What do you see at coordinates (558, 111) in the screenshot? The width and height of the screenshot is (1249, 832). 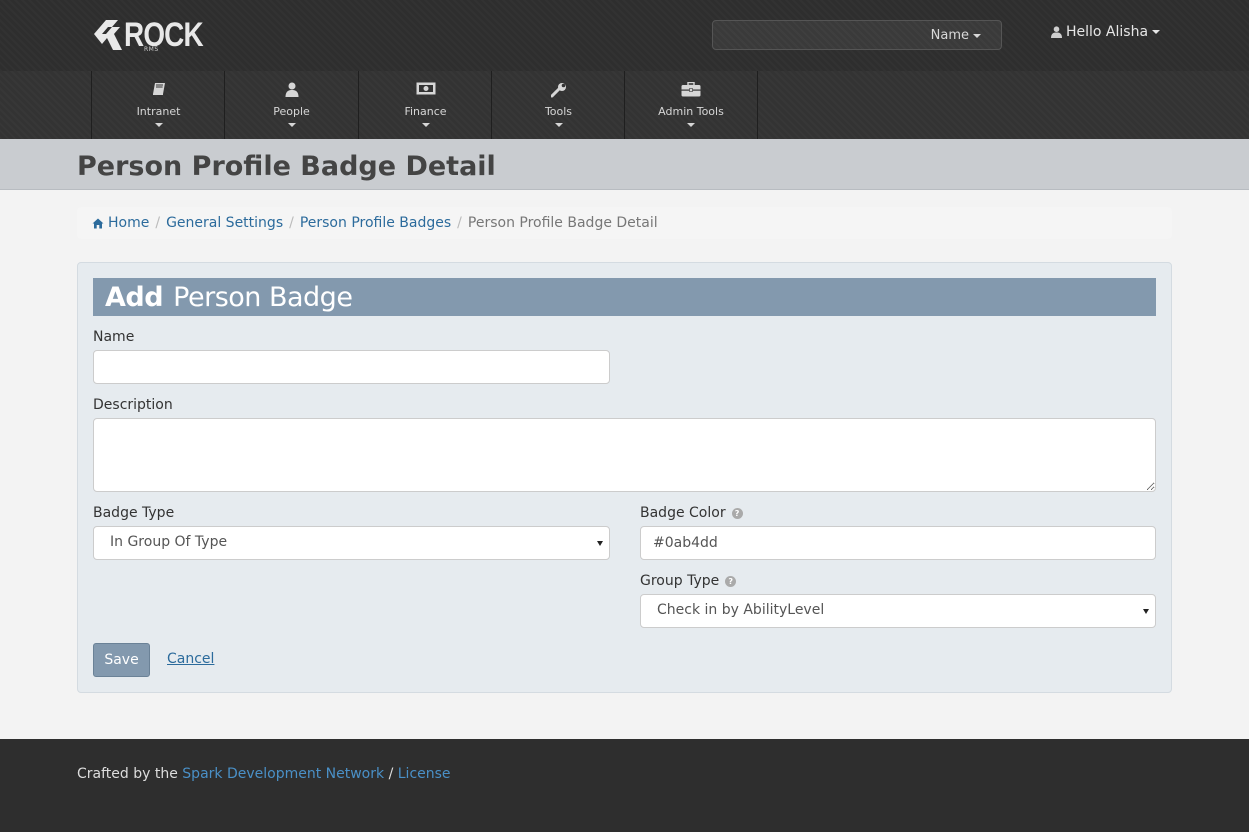 I see `nav-item-label: Tools` at bounding box center [558, 111].